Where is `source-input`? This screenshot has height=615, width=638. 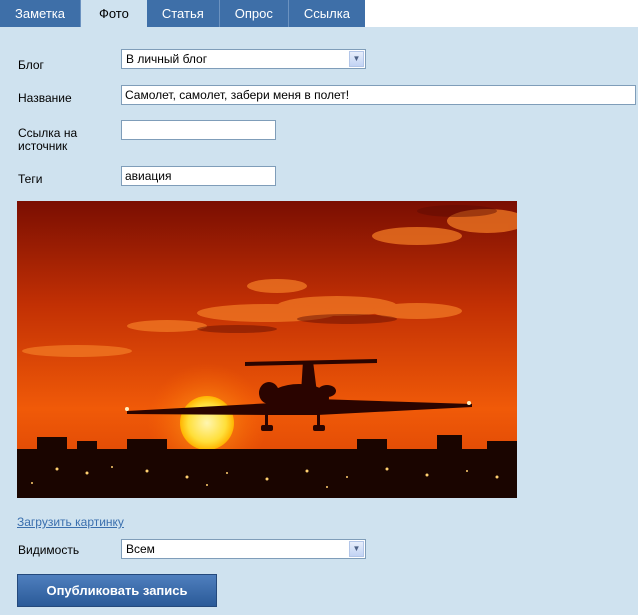
source-input is located at coordinates (198, 130).